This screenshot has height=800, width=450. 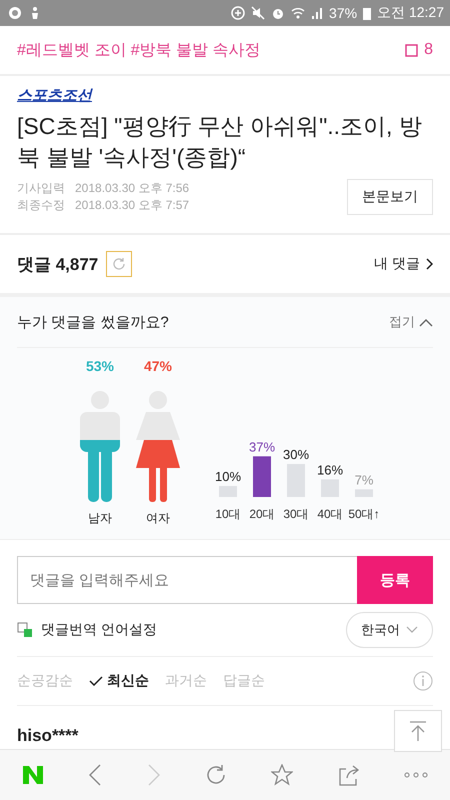 What do you see at coordinates (262, 446) in the screenshot?
I see `age-percent: 37%` at bounding box center [262, 446].